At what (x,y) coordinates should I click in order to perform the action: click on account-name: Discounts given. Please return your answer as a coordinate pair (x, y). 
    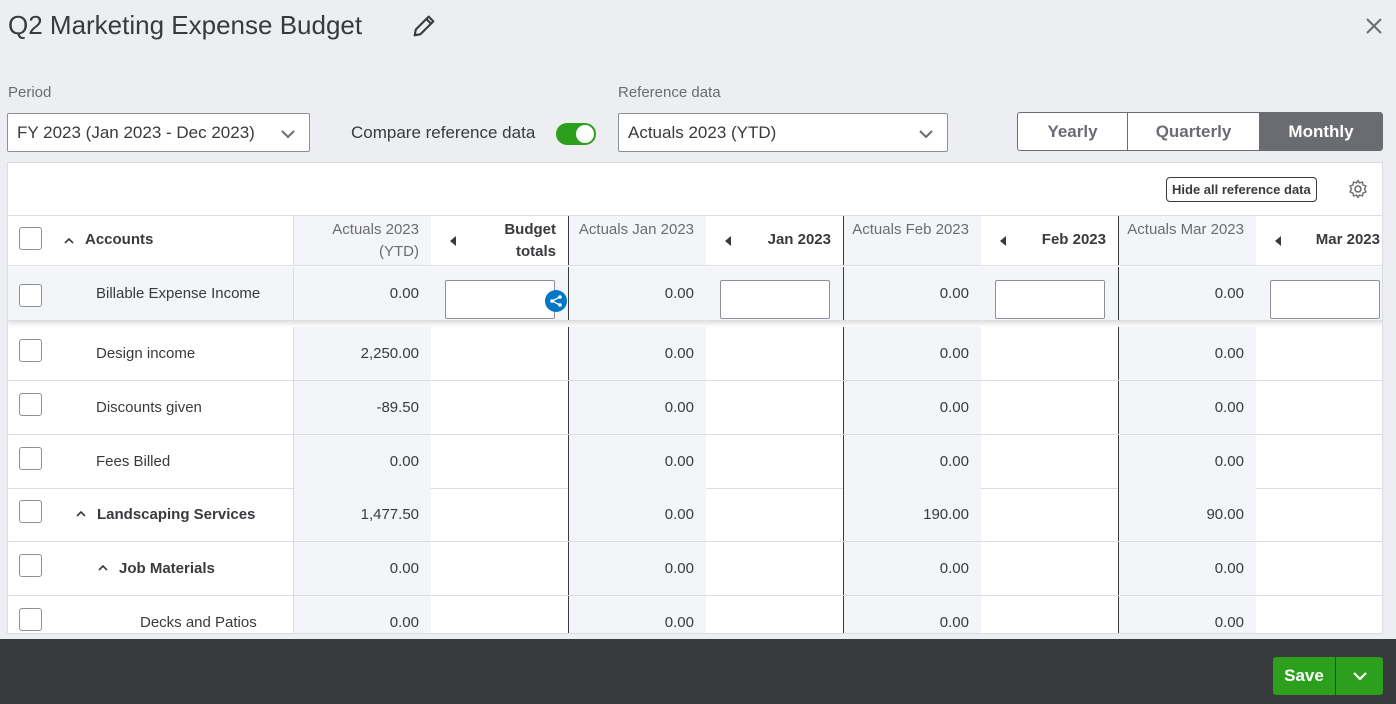
    Looking at the image, I should click on (149, 407).